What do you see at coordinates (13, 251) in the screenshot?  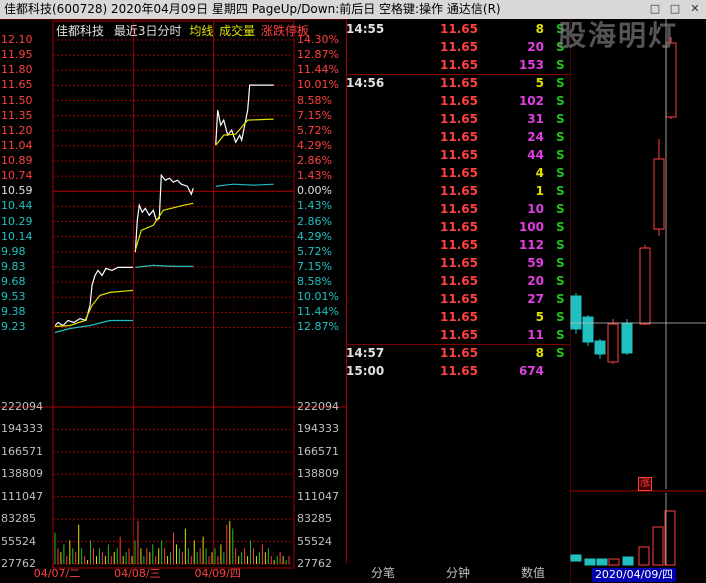 I see `price-label: 9.98` at bounding box center [13, 251].